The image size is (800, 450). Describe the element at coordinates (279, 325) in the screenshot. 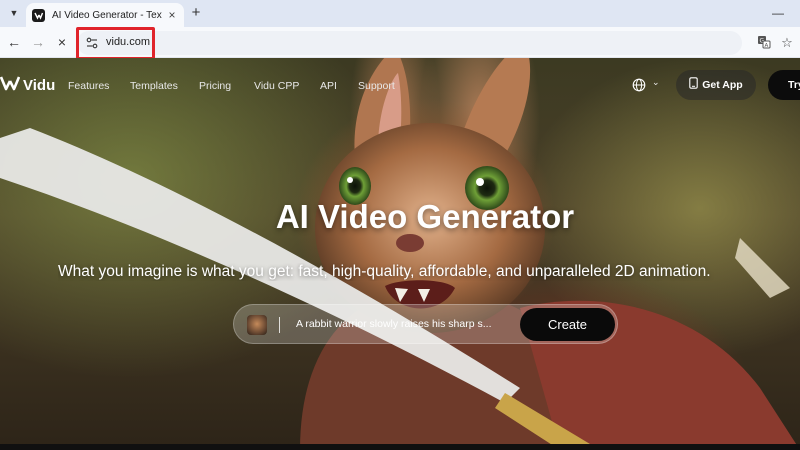

I see `prompt-divider` at that location.